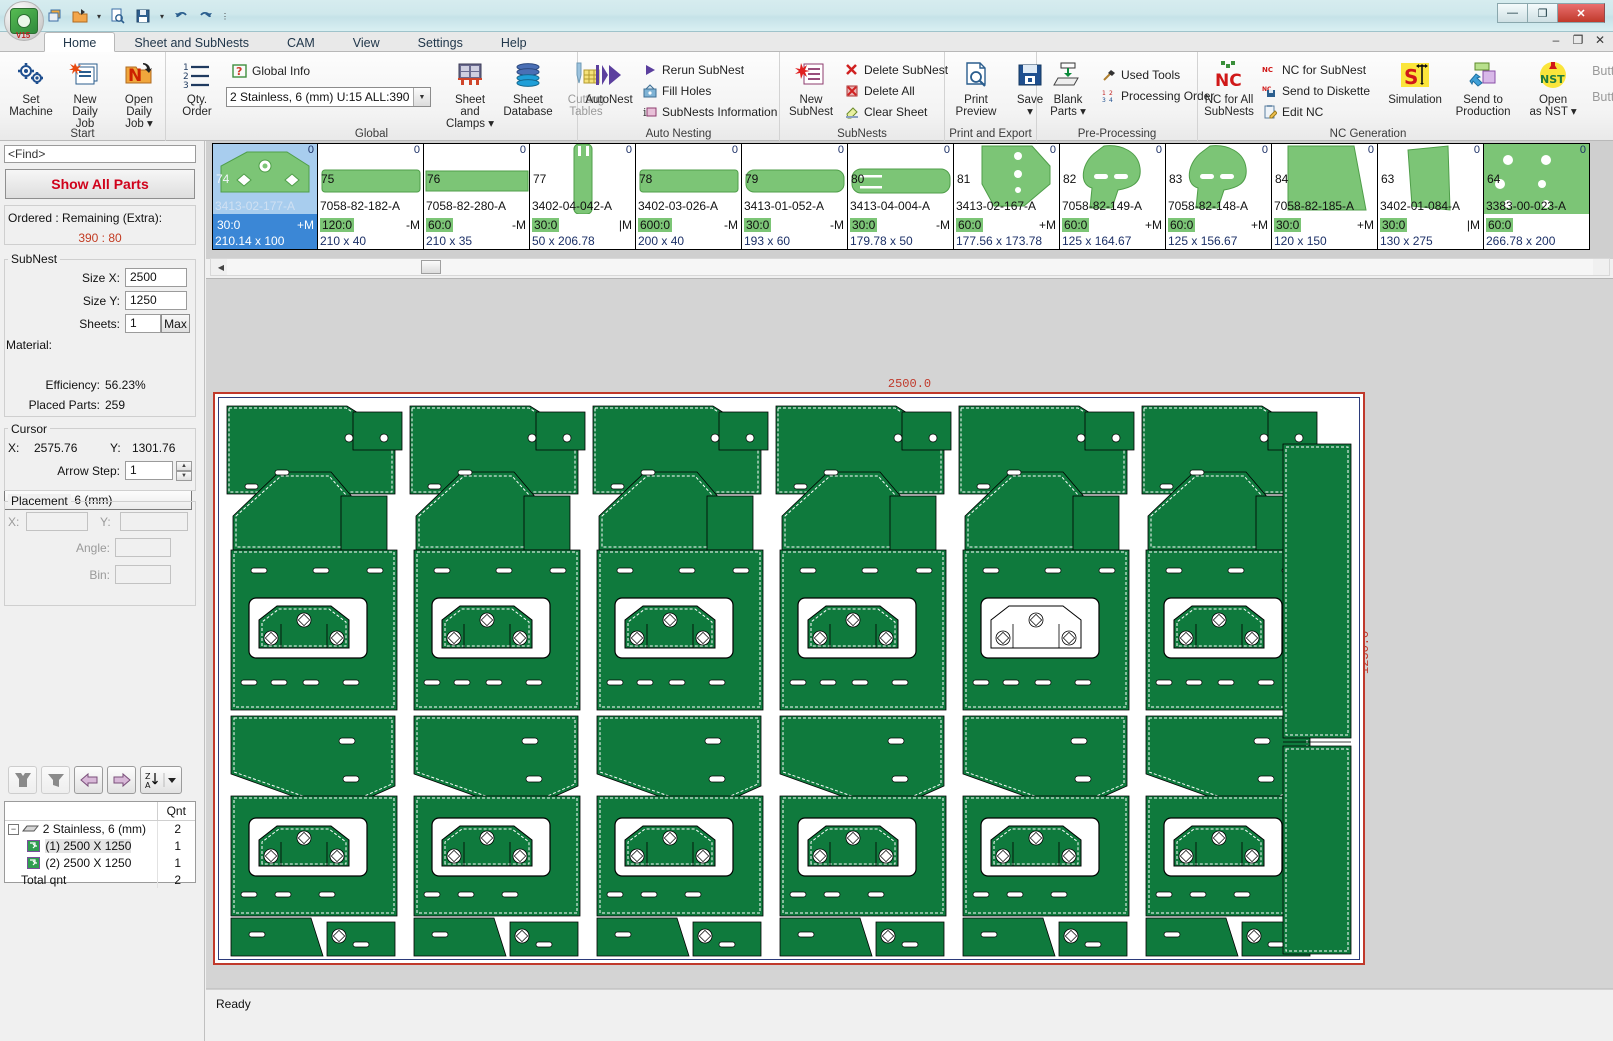  What do you see at coordinates (80, 16) in the screenshot?
I see `open-folder-icon` at bounding box center [80, 16].